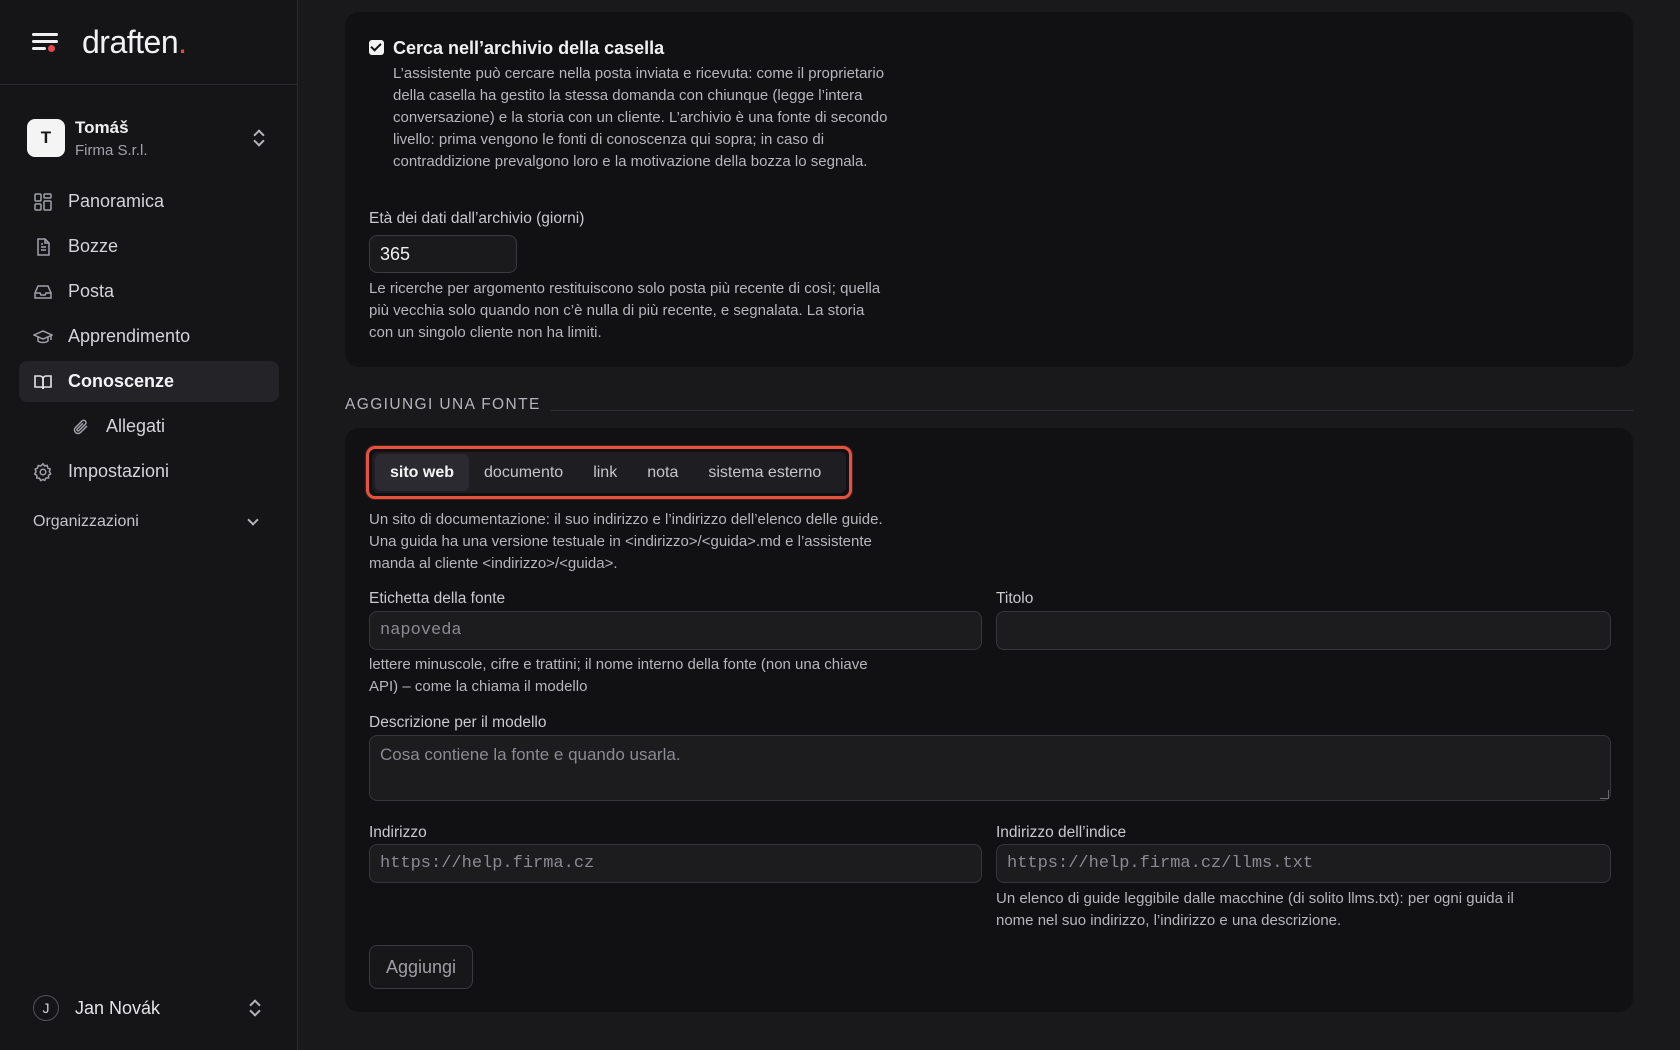  What do you see at coordinates (662, 472) in the screenshot?
I see `tab-nota: nota` at bounding box center [662, 472].